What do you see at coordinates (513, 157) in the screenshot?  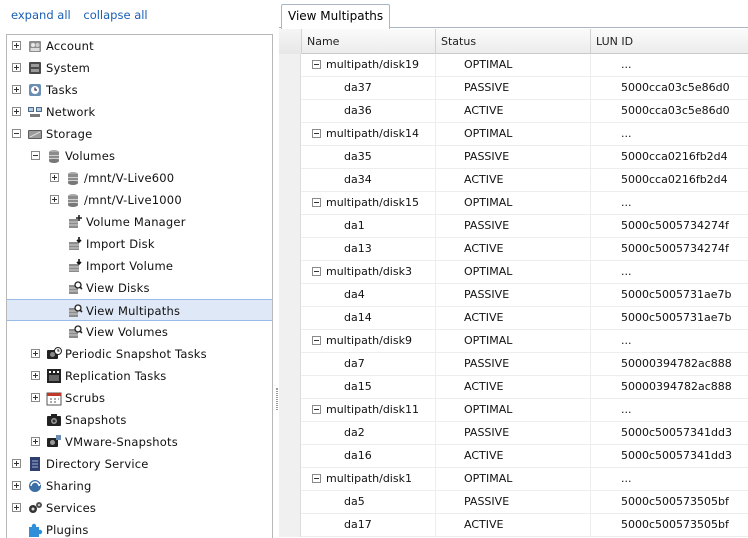 I see `disk-row: da35 PASSIVE 5000cca0216fb2d4` at bounding box center [513, 157].